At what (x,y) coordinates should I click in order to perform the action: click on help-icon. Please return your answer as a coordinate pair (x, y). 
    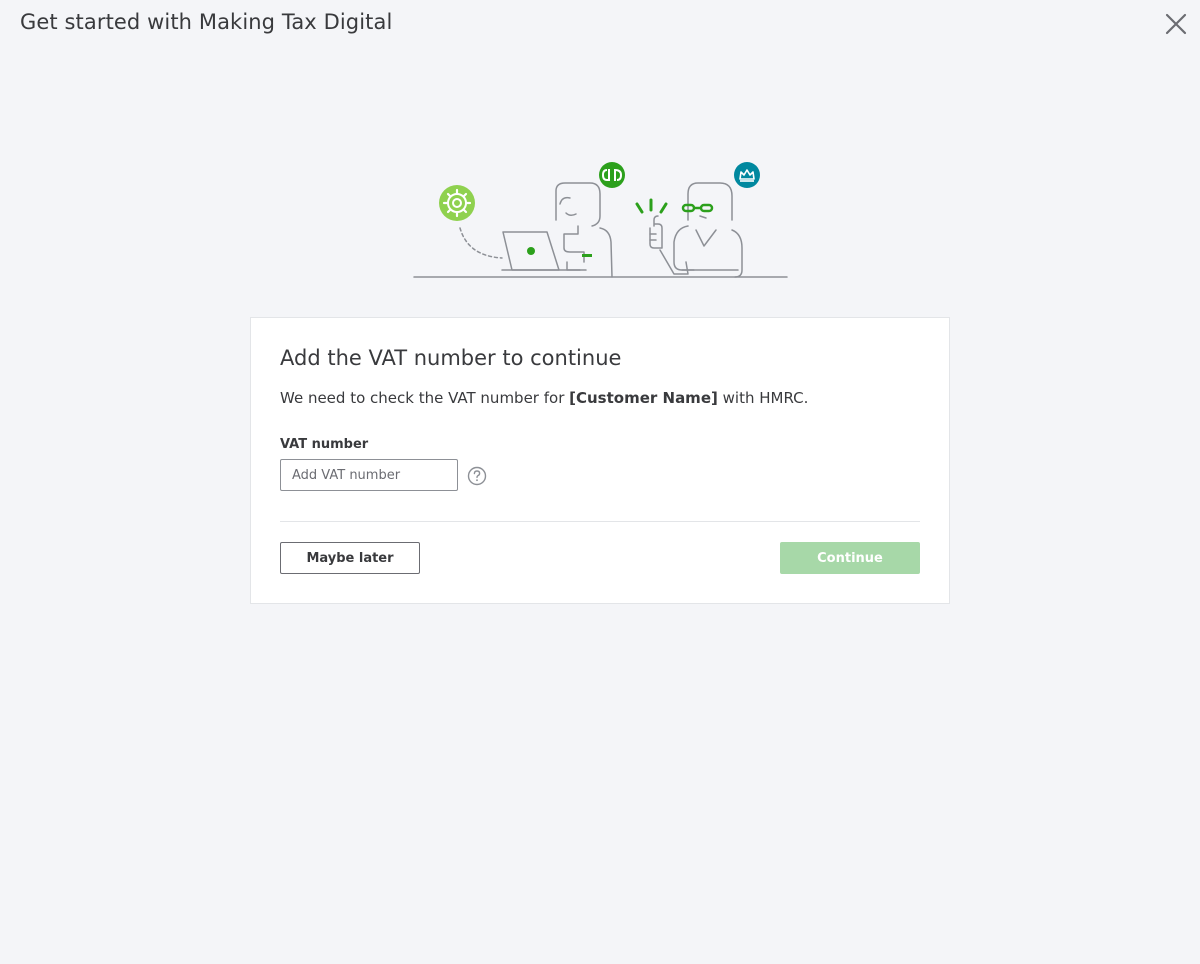
    Looking at the image, I should click on (477, 476).